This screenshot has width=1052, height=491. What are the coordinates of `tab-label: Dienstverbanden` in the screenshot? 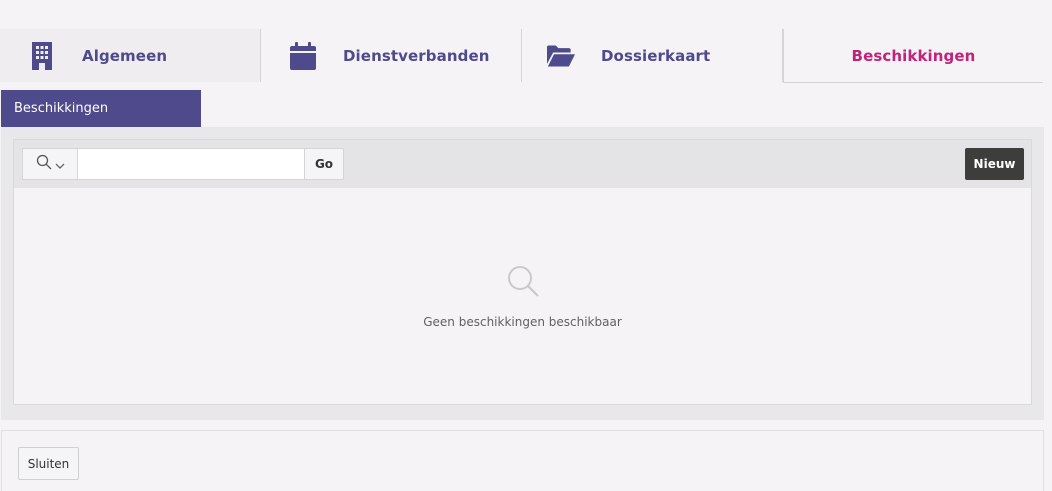 It's located at (416, 55).